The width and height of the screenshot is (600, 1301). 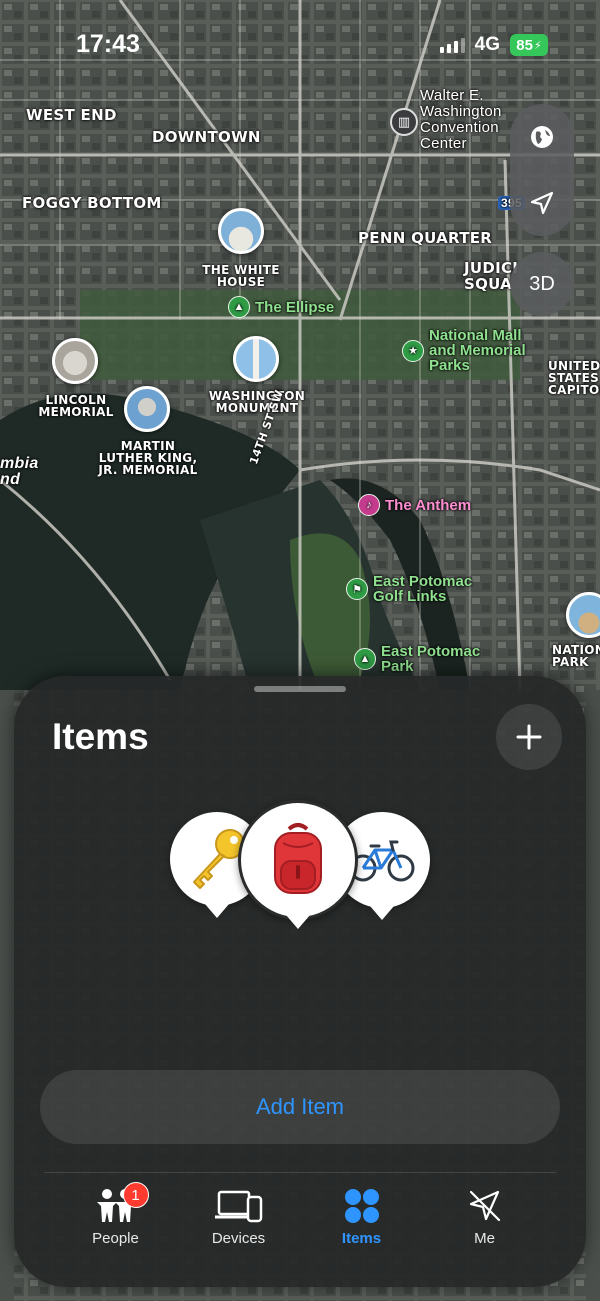 What do you see at coordinates (108, 44) in the screenshot?
I see `status-time: 17:43` at bounding box center [108, 44].